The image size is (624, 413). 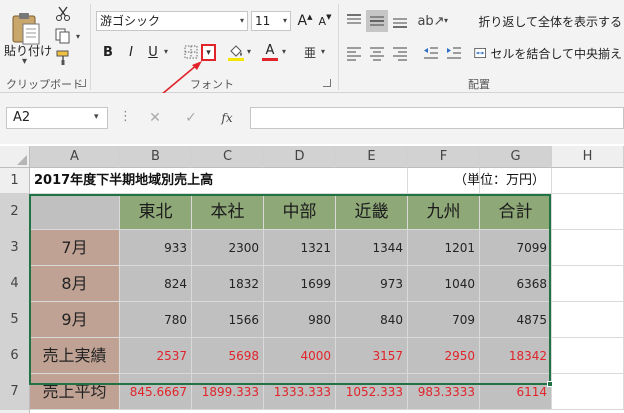 I want to click on data-cell: 933, so click(x=156, y=248).